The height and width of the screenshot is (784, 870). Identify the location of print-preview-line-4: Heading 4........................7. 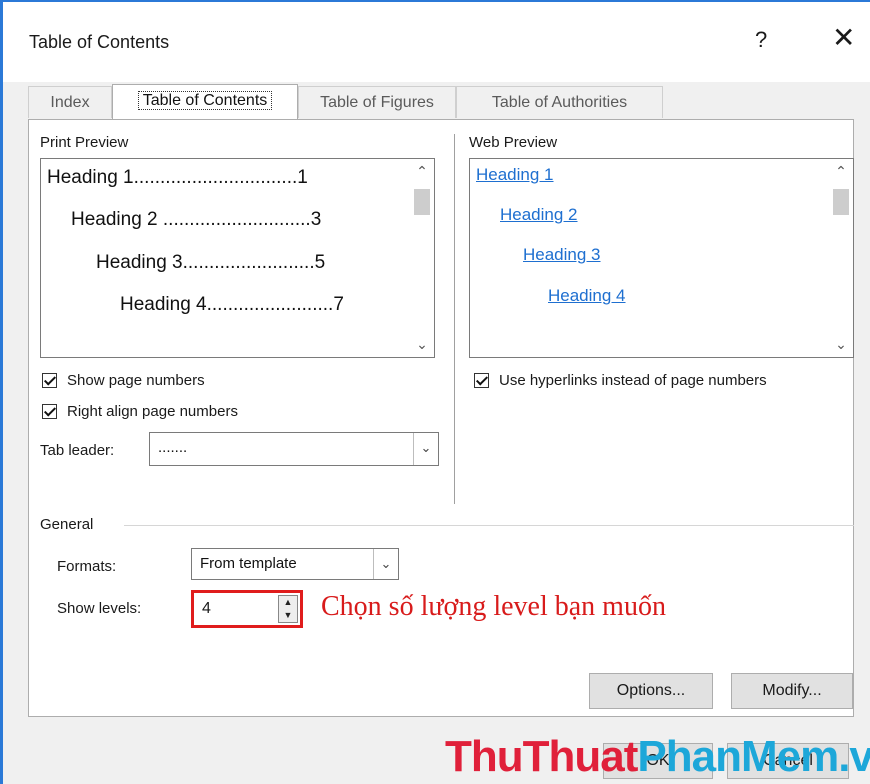
(232, 304).